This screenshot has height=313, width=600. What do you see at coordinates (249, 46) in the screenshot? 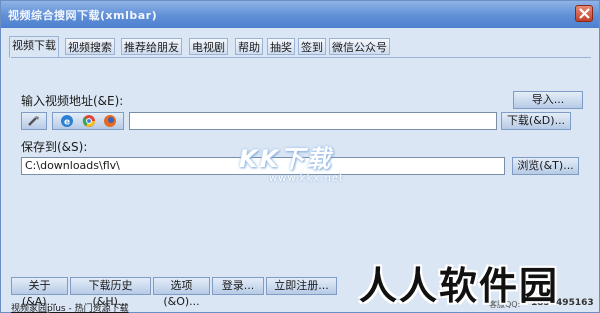
I see `tab-help: 帮助` at bounding box center [249, 46].